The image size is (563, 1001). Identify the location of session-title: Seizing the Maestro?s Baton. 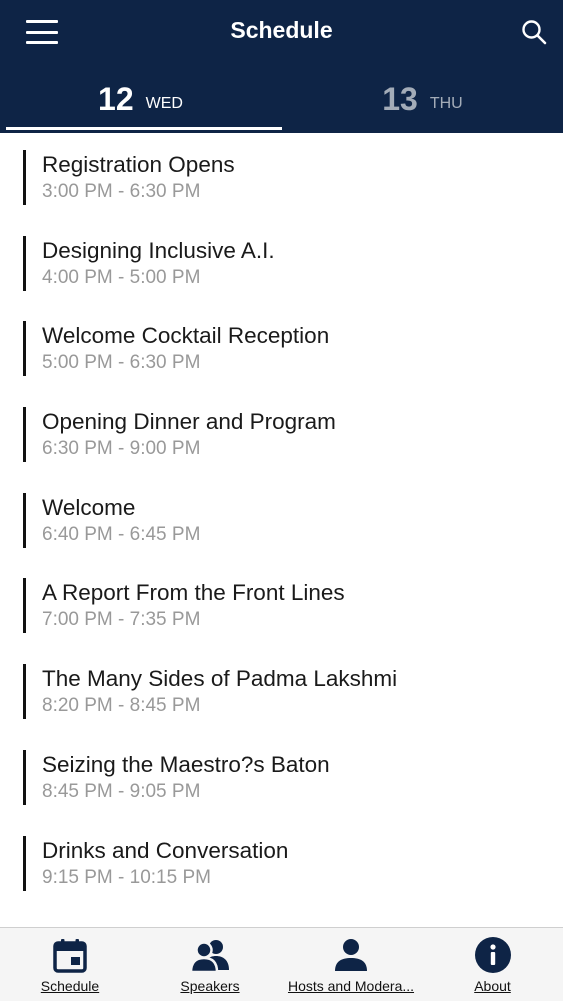
(186, 764).